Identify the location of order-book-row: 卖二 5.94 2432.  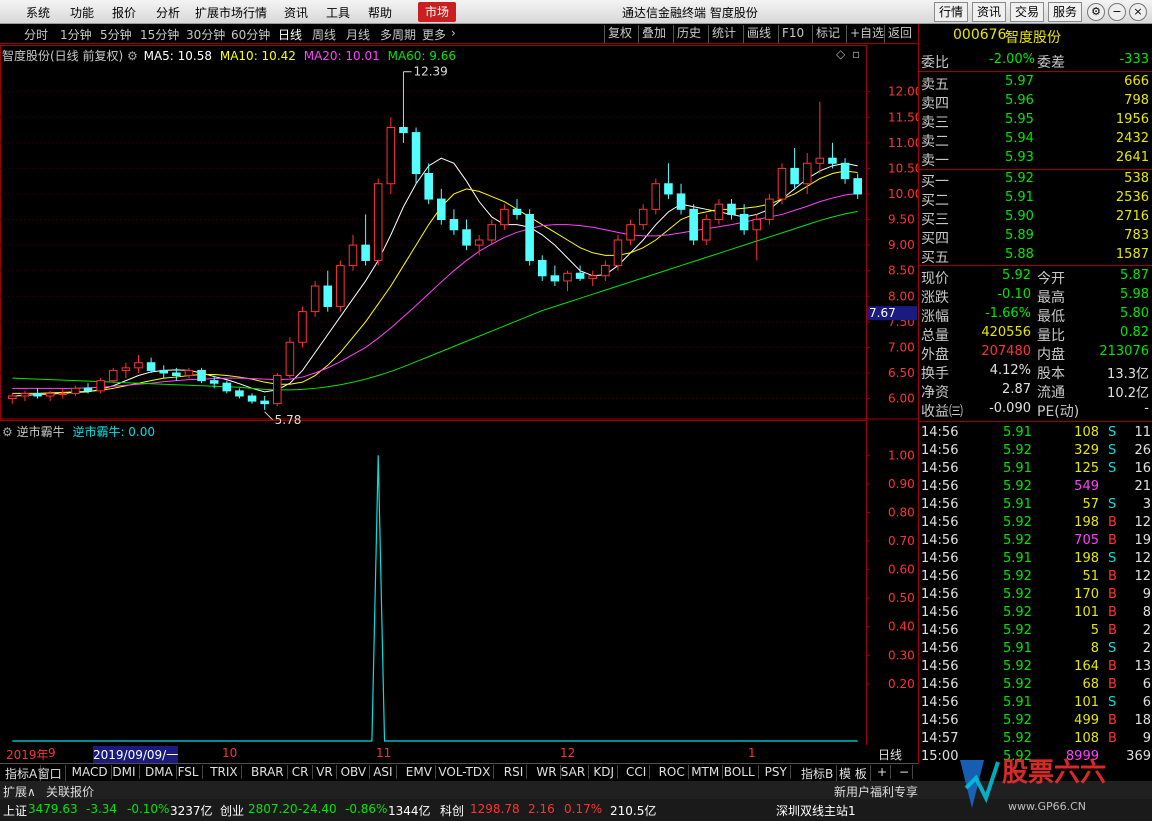
(1035, 140).